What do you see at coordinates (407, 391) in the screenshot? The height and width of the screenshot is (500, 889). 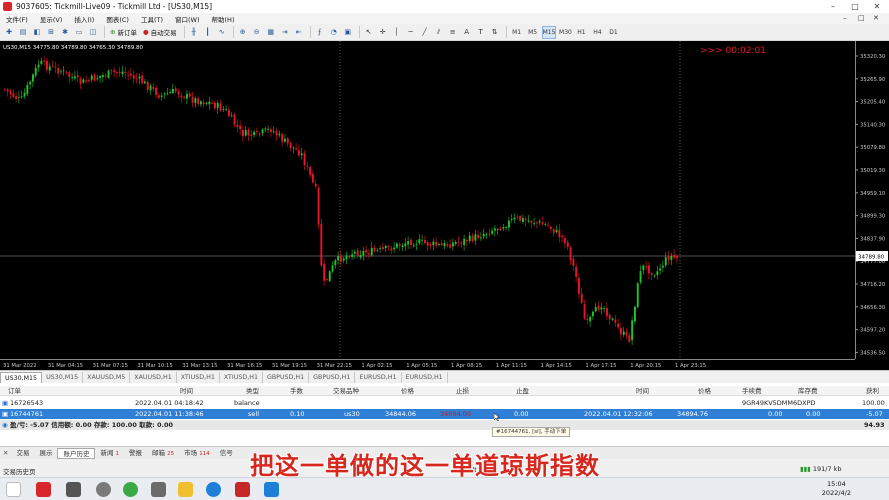 I see `col-price: 价格` at bounding box center [407, 391].